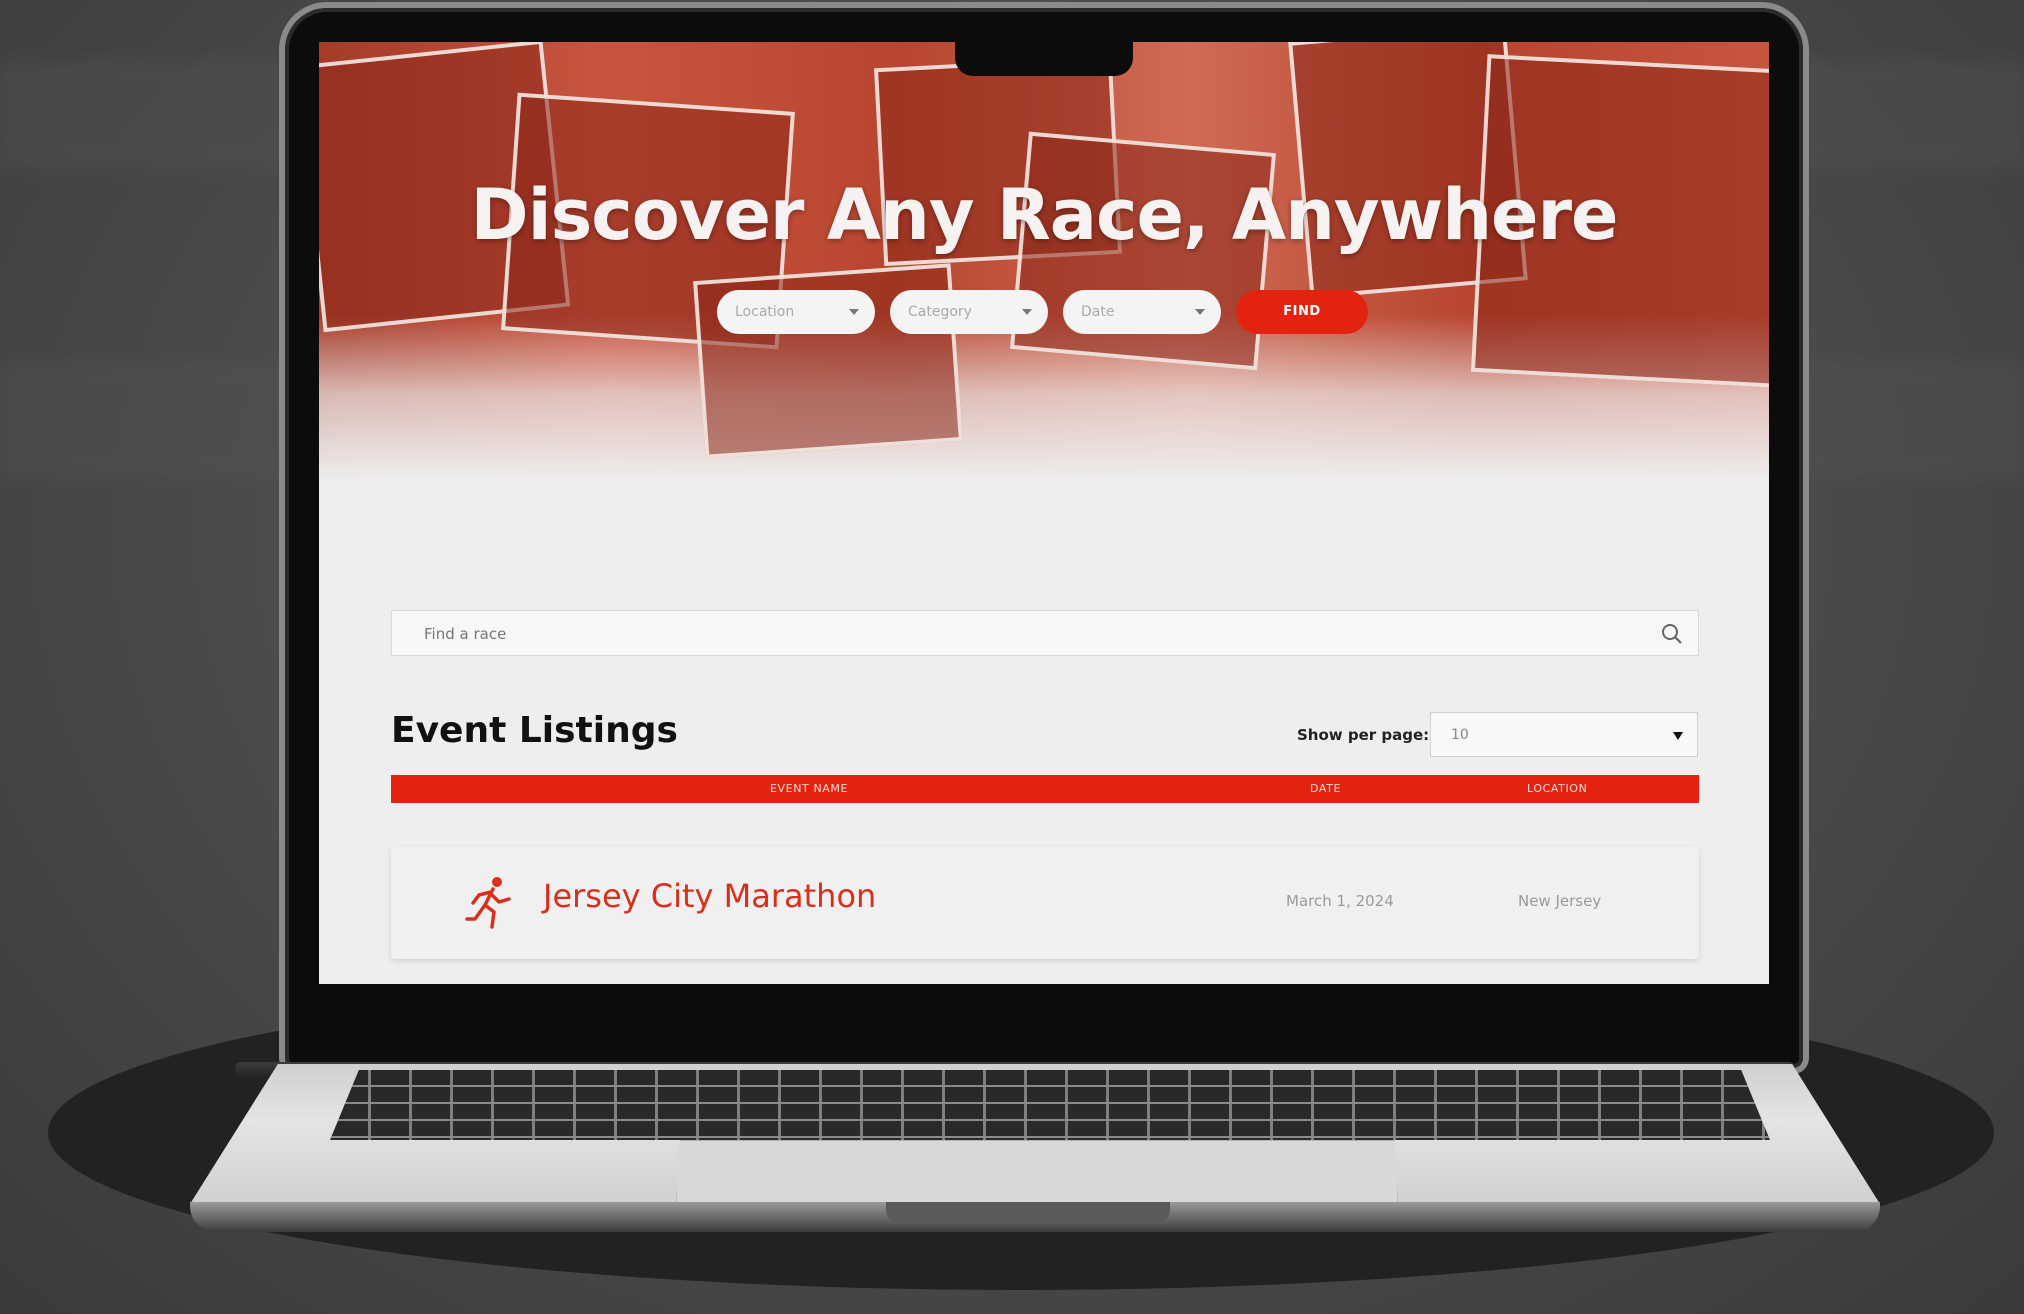 This screenshot has width=2024, height=1314. What do you see at coordinates (1037, 1171) in the screenshot?
I see `trackpad` at bounding box center [1037, 1171].